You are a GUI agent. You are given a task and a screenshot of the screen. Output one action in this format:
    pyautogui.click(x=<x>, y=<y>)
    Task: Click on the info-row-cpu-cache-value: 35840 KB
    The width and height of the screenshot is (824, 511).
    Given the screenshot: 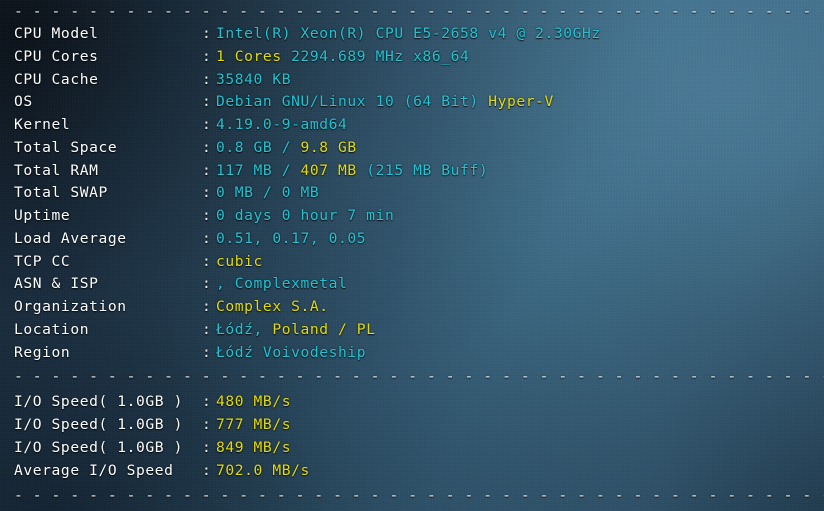 What is the action you would take?
    pyautogui.click(x=253, y=79)
    